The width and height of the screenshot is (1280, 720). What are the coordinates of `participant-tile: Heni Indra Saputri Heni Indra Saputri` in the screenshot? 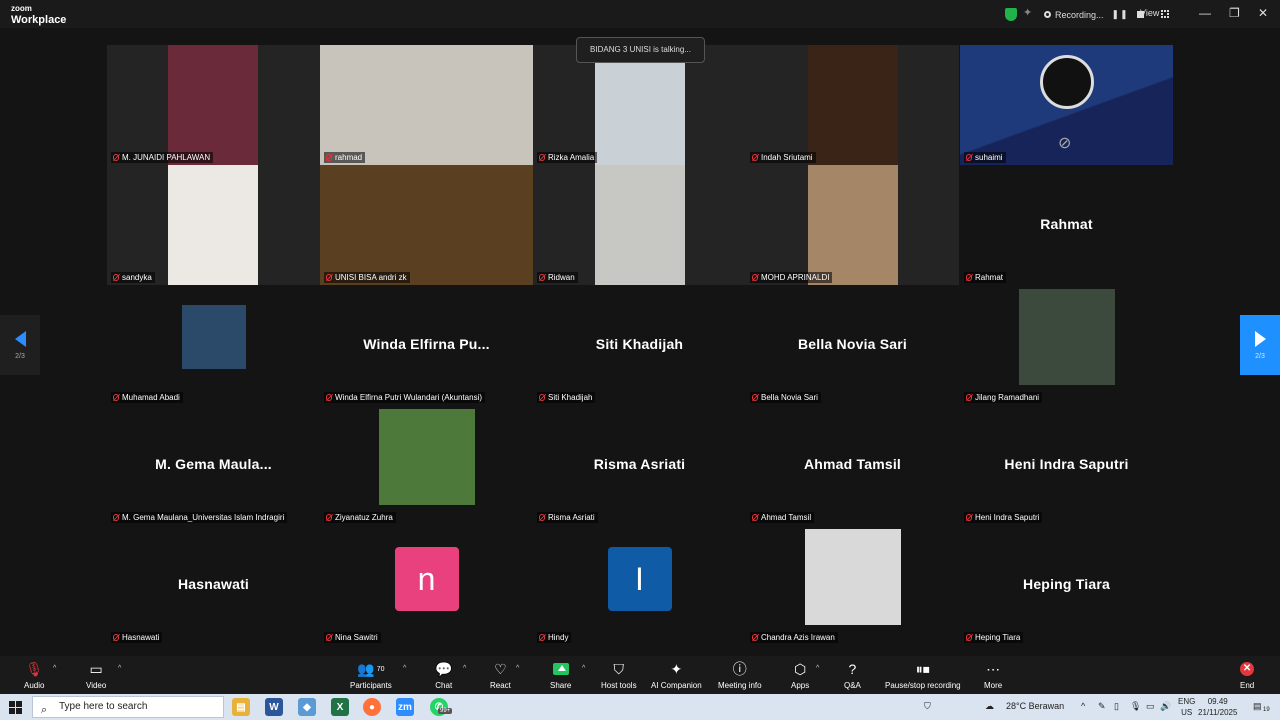 It's located at (1066, 465).